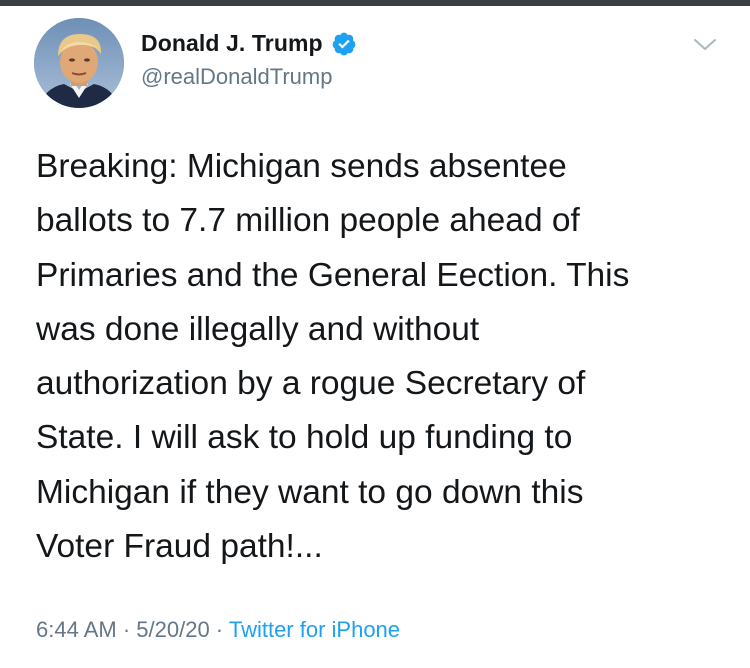 Image resolution: width=750 pixels, height=668 pixels. I want to click on tweet-meta: 6:44 AM · 5/20/20 · Twitter for iPhone, so click(218, 630).